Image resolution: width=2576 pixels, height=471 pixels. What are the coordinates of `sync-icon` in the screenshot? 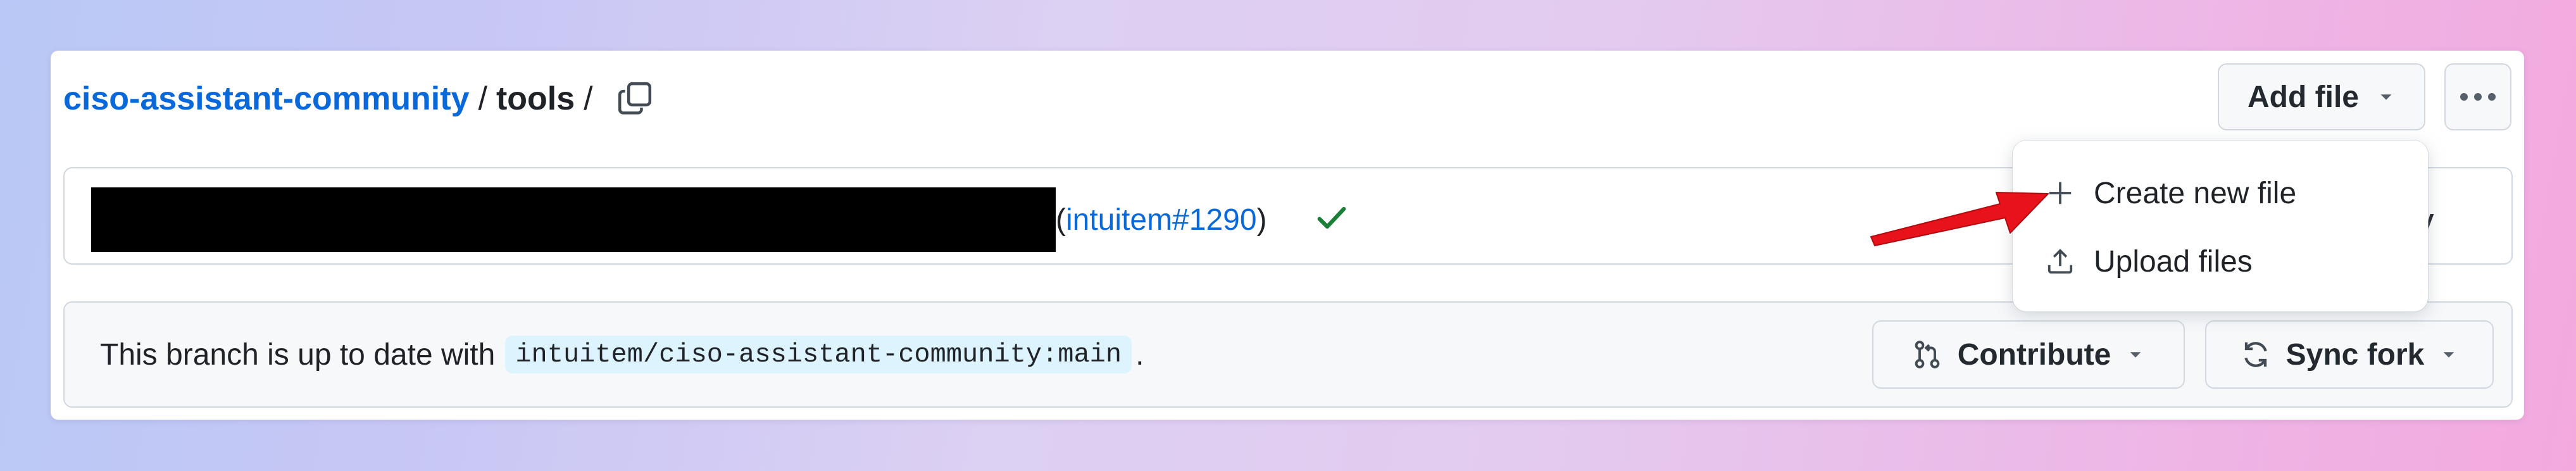 It's located at (2255, 355).